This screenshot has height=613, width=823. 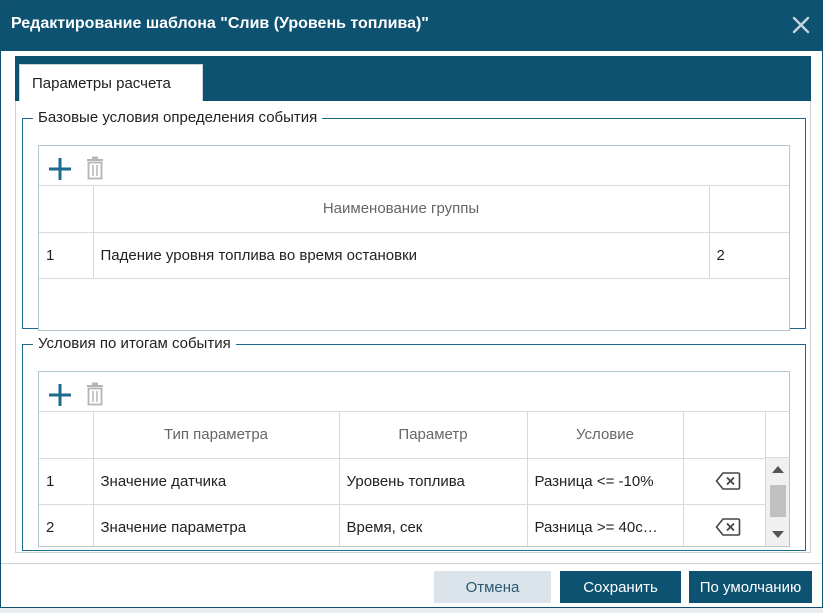 What do you see at coordinates (178, 117) in the screenshot?
I see `base-conditions-legend: Базовые условия определения события` at bounding box center [178, 117].